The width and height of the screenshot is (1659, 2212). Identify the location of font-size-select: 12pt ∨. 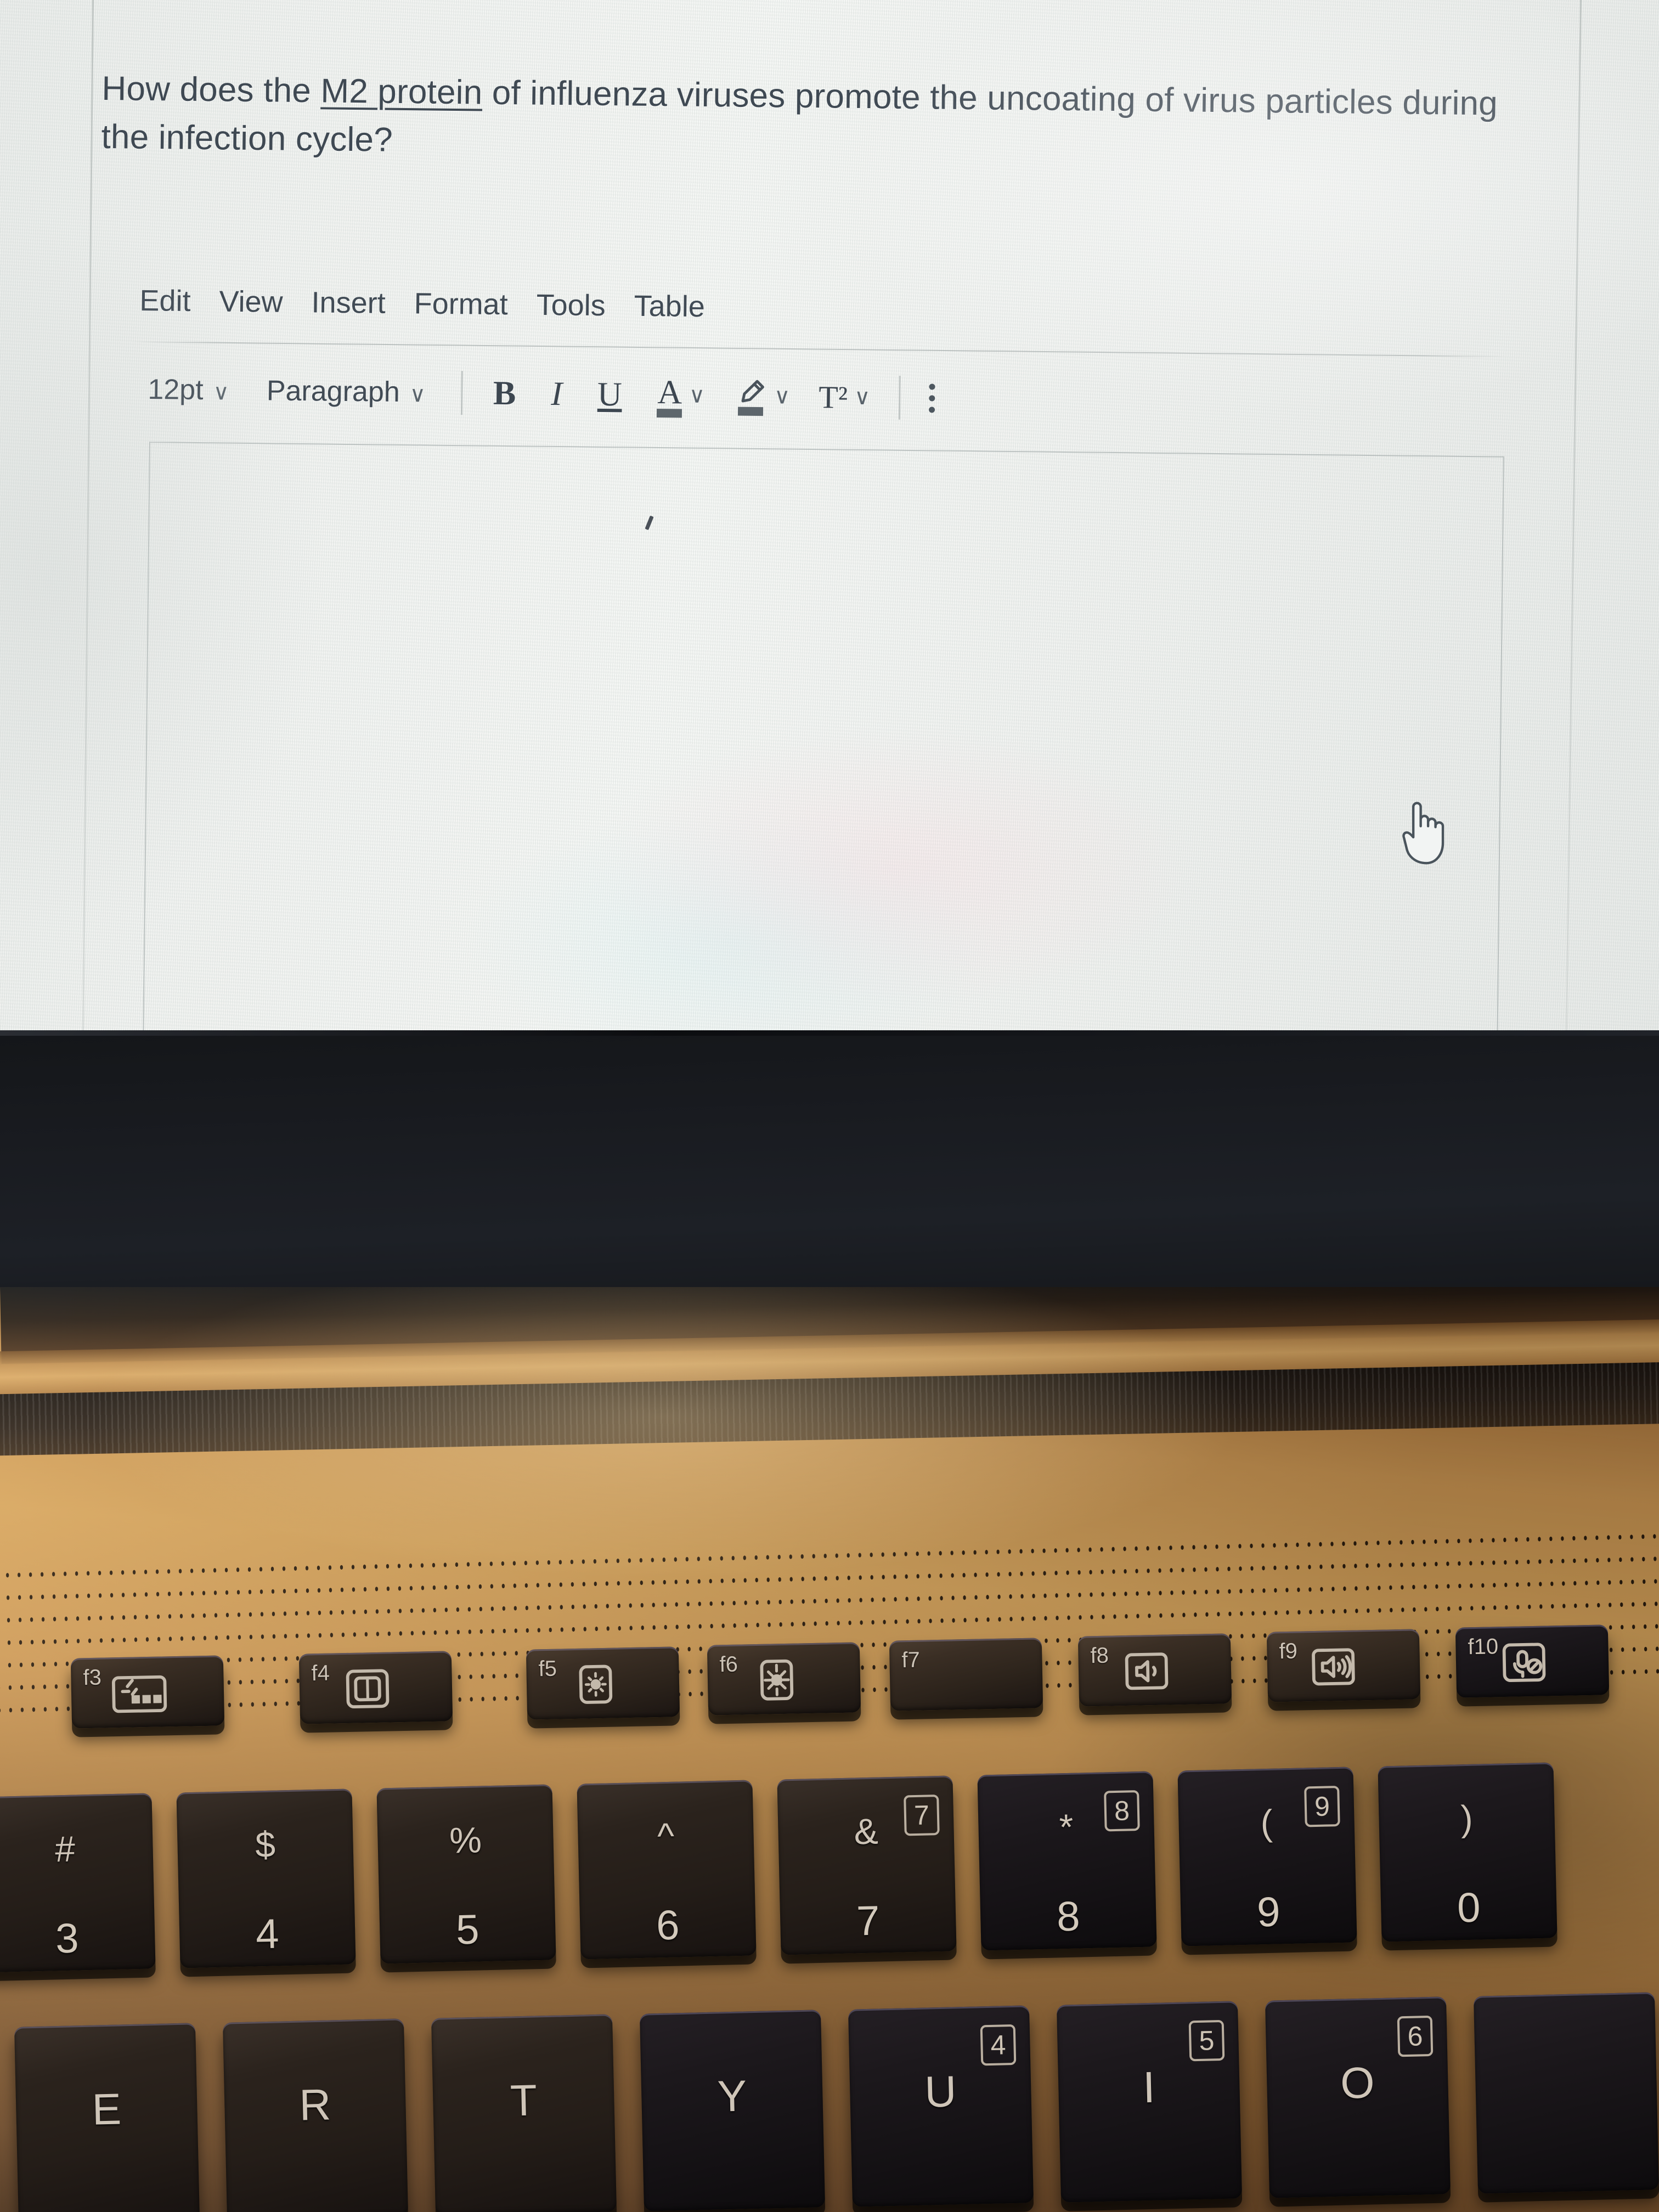
(189, 390).